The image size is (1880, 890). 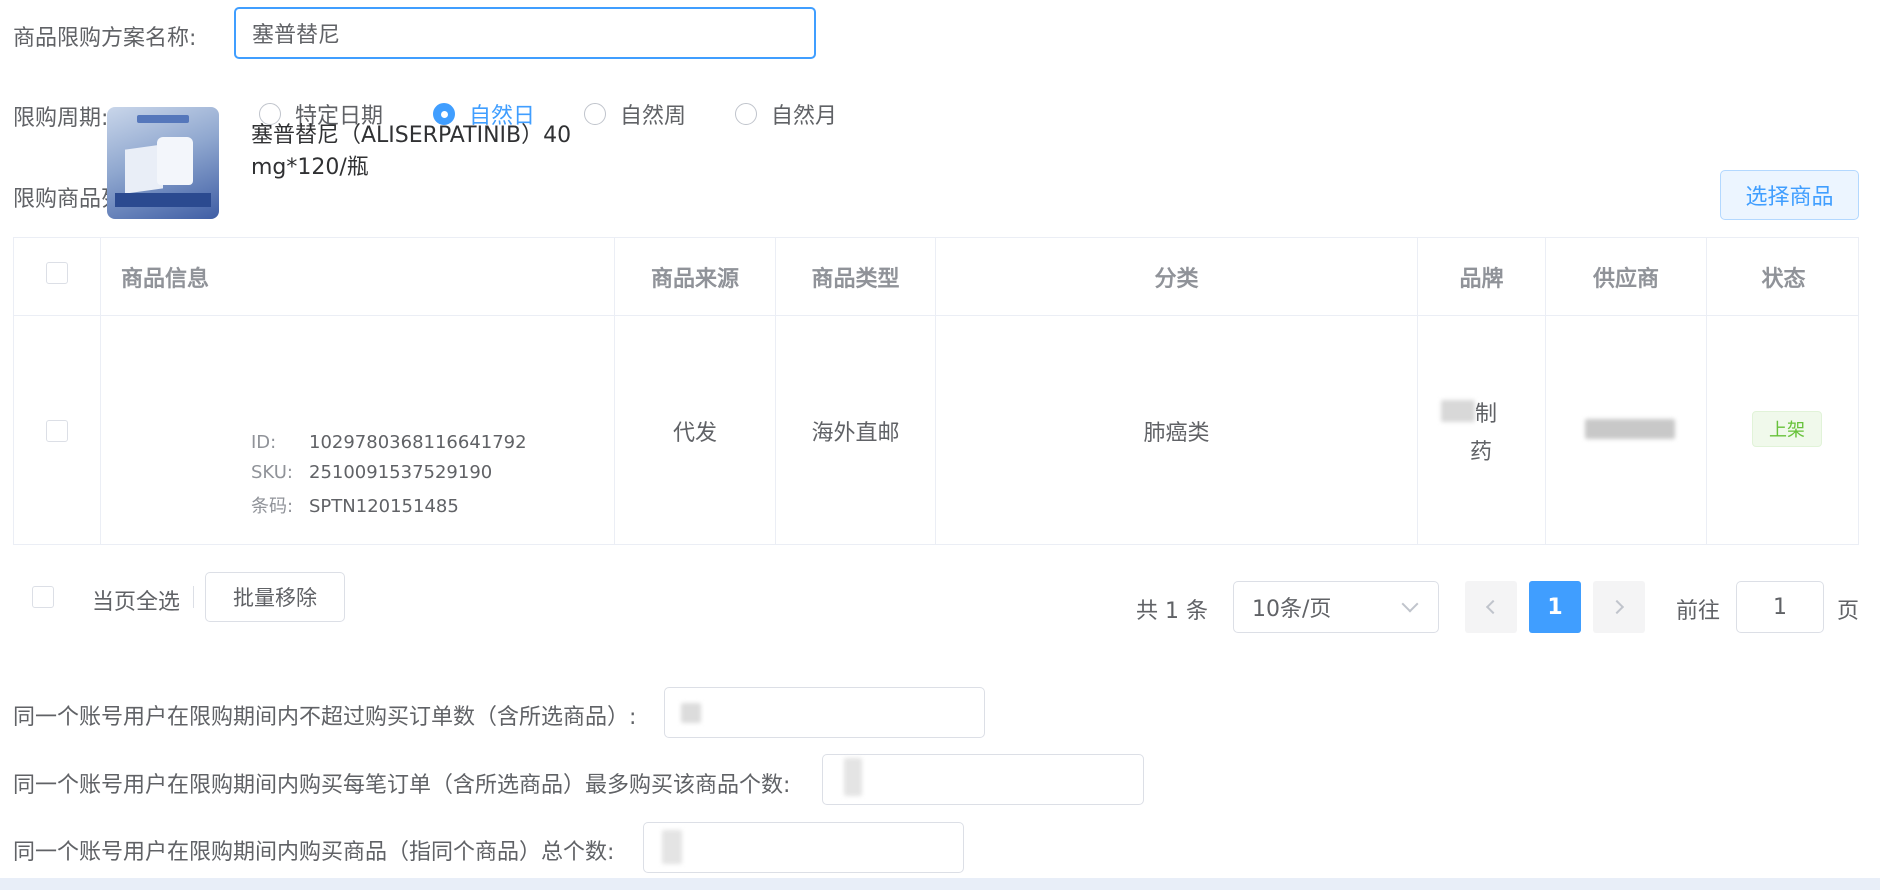 I want to click on plan-name-input, so click(x=525, y=33).